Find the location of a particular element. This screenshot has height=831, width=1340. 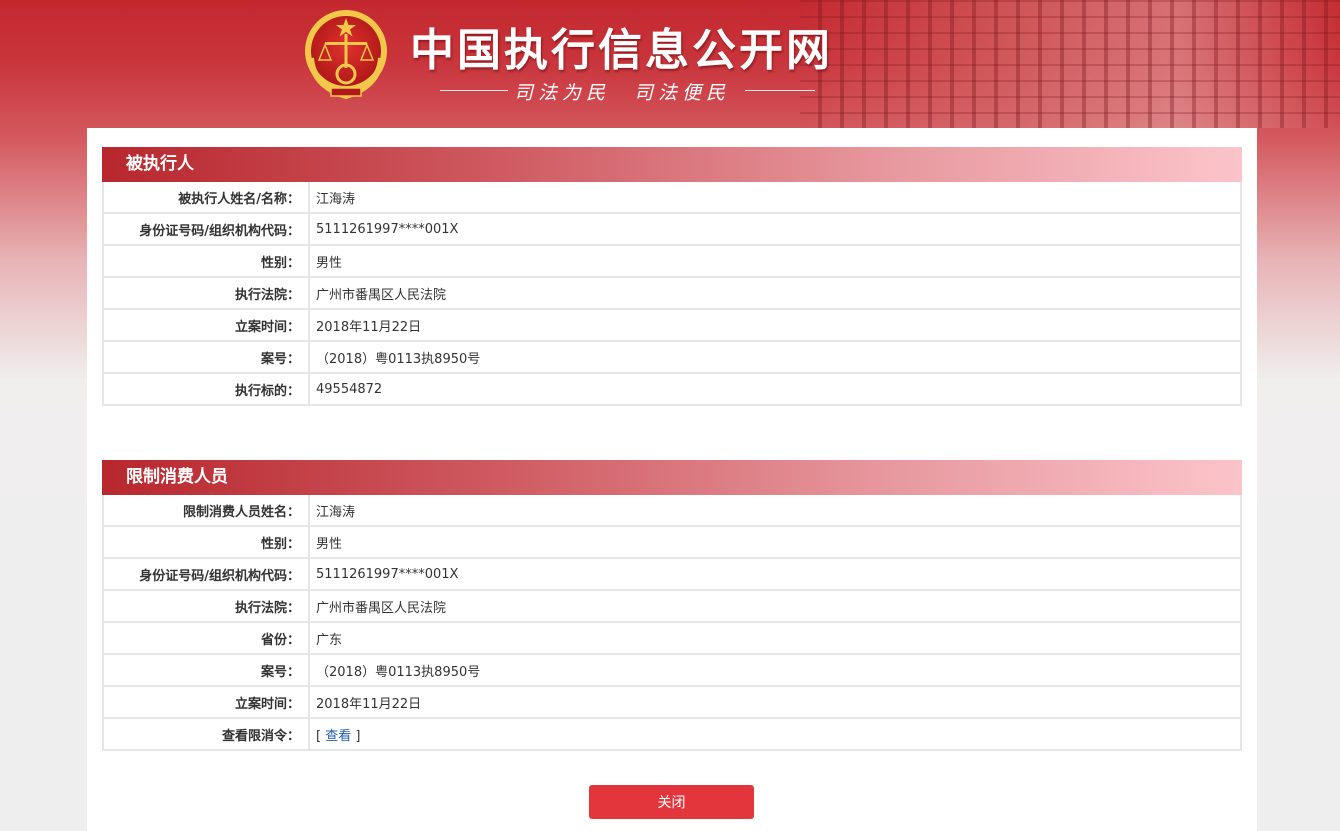

table-row: 查看限消令： [ 查看 ] is located at coordinates (672, 734).